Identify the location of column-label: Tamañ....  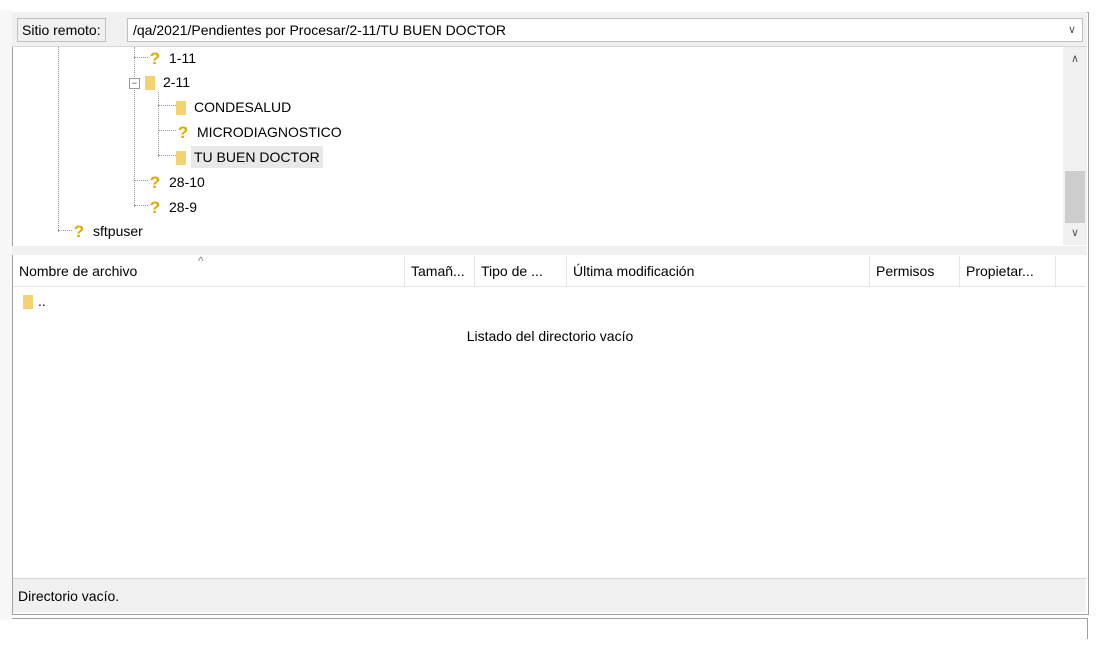
(438, 271).